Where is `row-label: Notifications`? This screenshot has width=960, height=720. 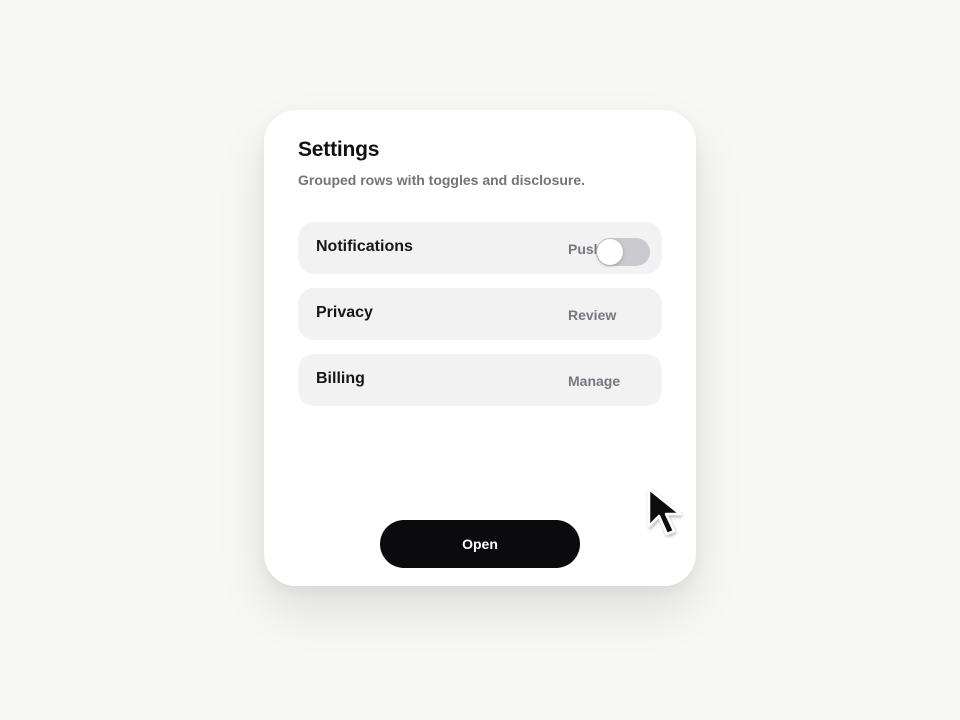
row-label: Notifications is located at coordinates (364, 246).